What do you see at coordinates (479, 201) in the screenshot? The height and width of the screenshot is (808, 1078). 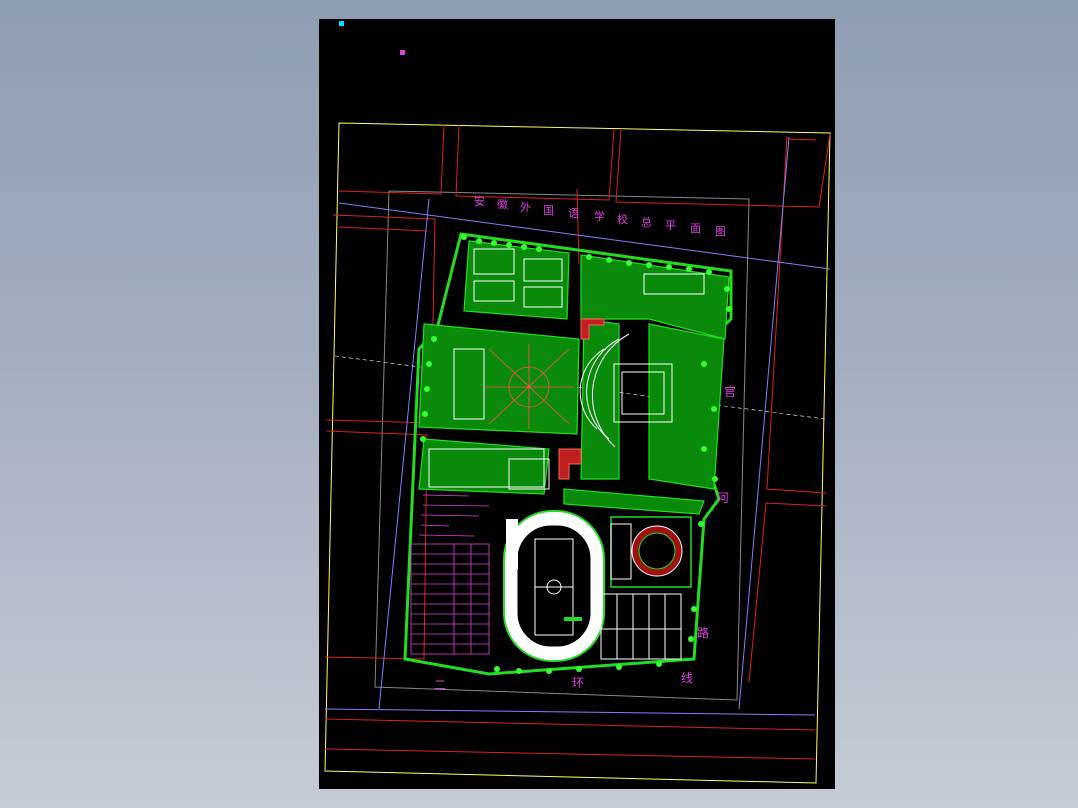 I see `title-char: 安` at bounding box center [479, 201].